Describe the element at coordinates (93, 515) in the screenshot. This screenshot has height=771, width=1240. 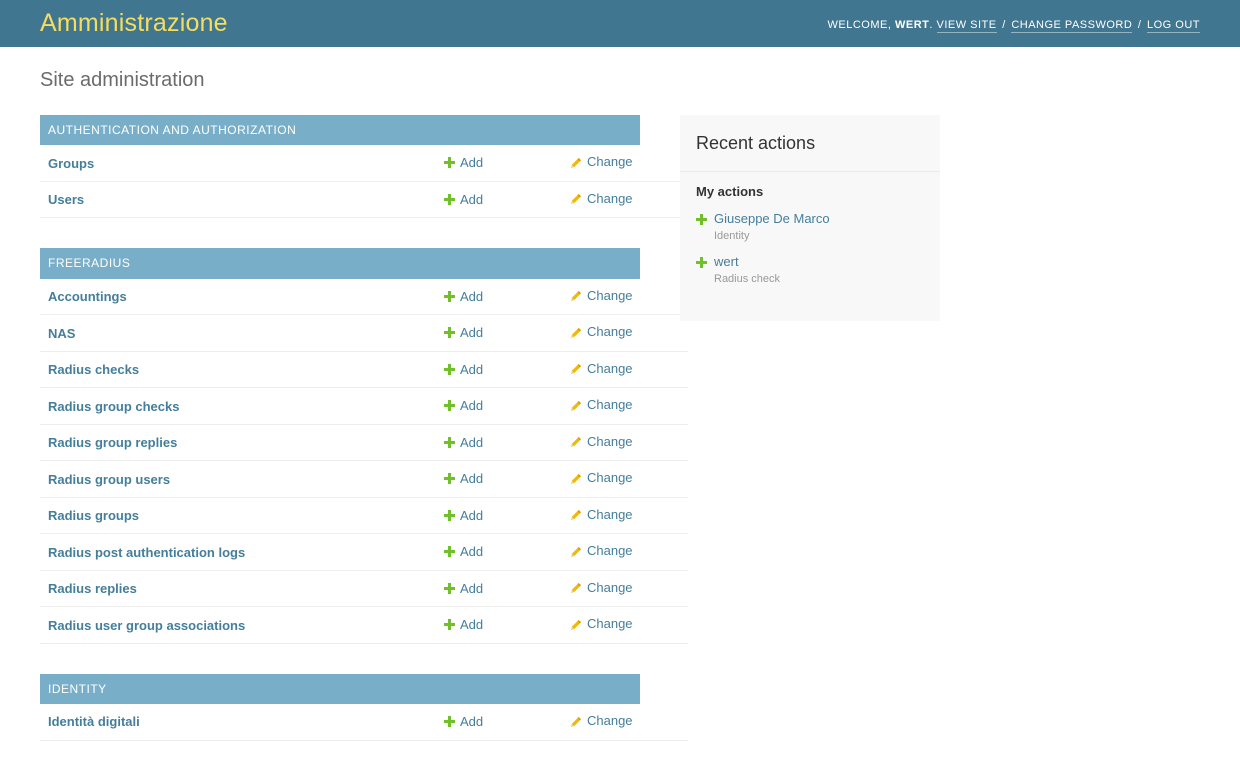
I see `model-link: Radius groups` at that location.